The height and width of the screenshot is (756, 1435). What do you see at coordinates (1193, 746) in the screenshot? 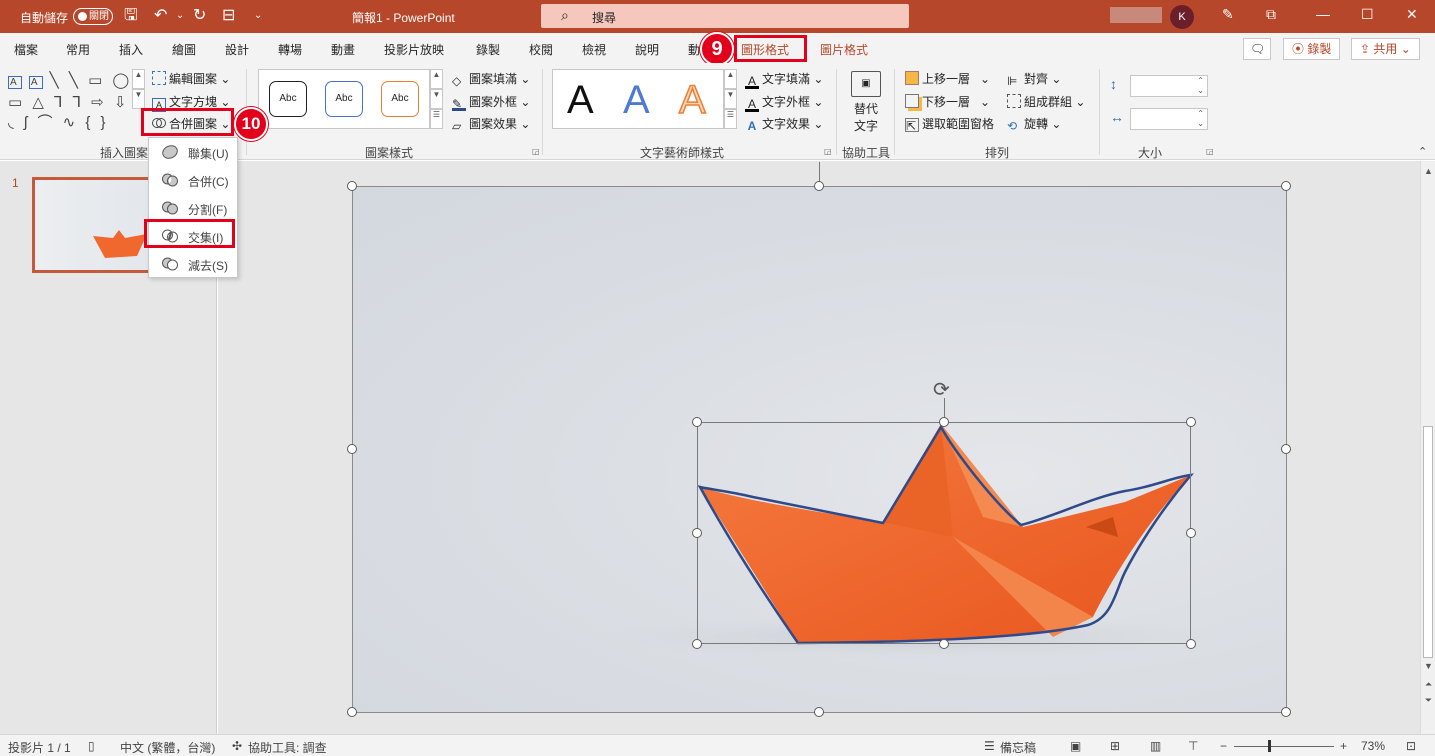
I see `slideshow-view-icon: ⊤` at bounding box center [1193, 746].